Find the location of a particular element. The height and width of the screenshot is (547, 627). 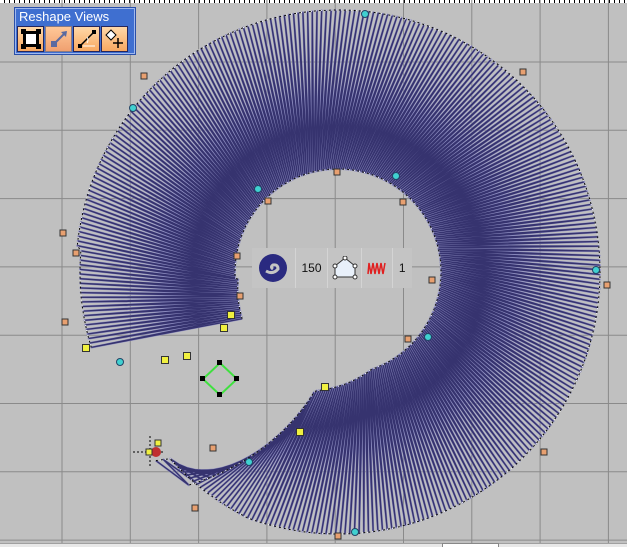

reshape-line-icon is located at coordinates (86, 39).